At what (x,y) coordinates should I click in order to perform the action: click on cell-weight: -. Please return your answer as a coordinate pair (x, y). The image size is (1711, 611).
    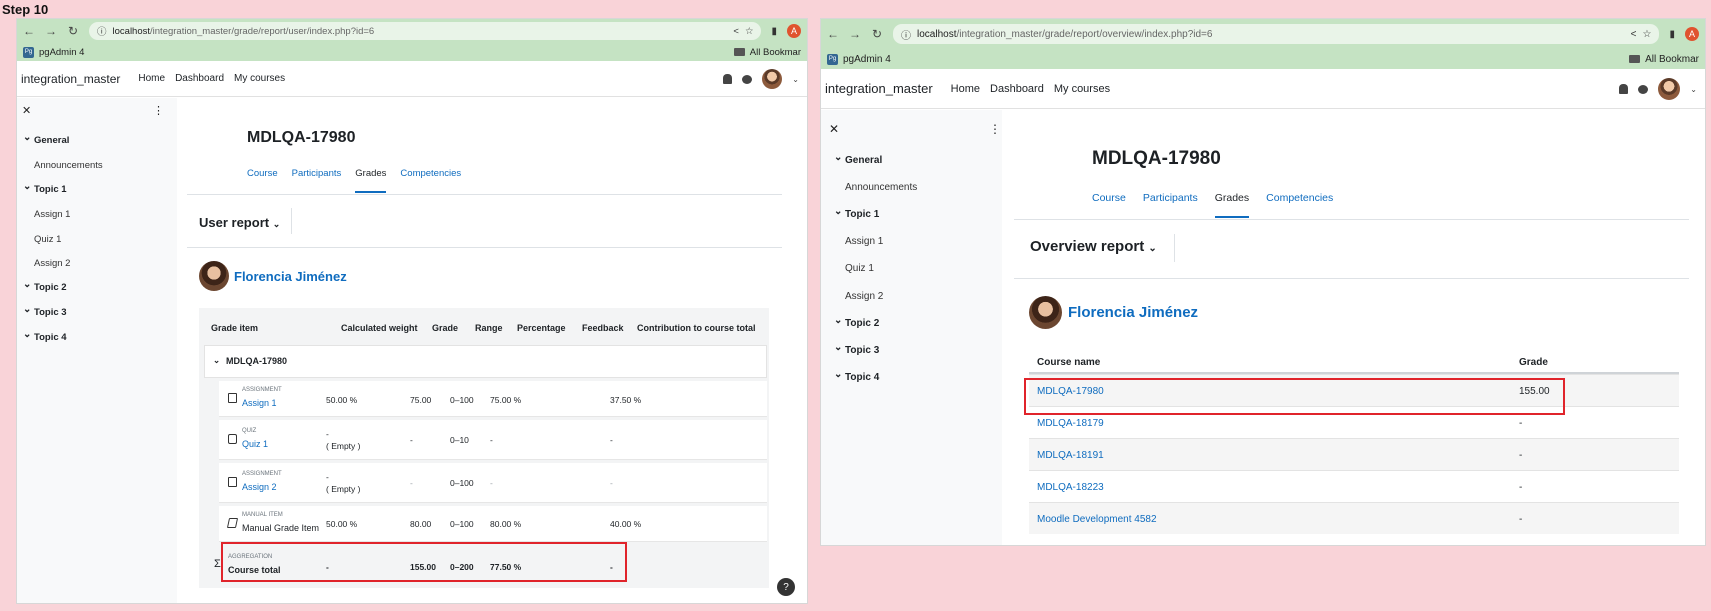
    Looking at the image, I should click on (327, 477).